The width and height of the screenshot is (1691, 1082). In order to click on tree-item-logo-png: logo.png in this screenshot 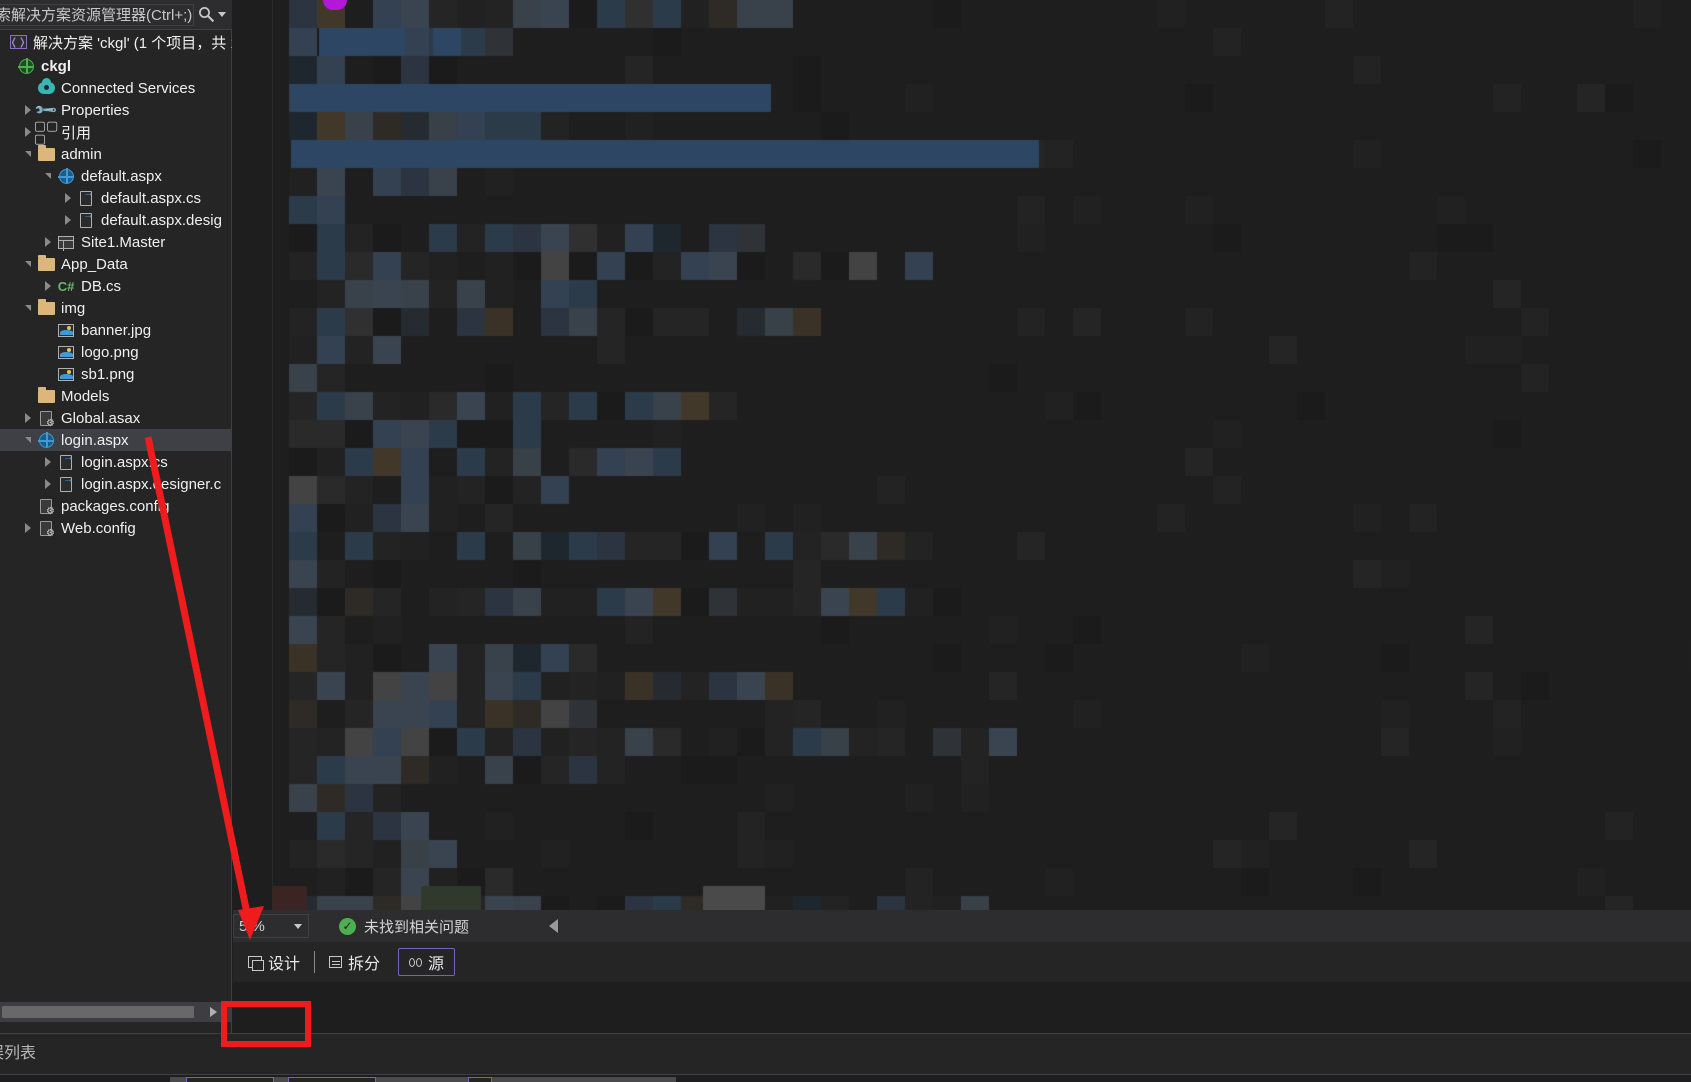, I will do `click(116, 352)`.